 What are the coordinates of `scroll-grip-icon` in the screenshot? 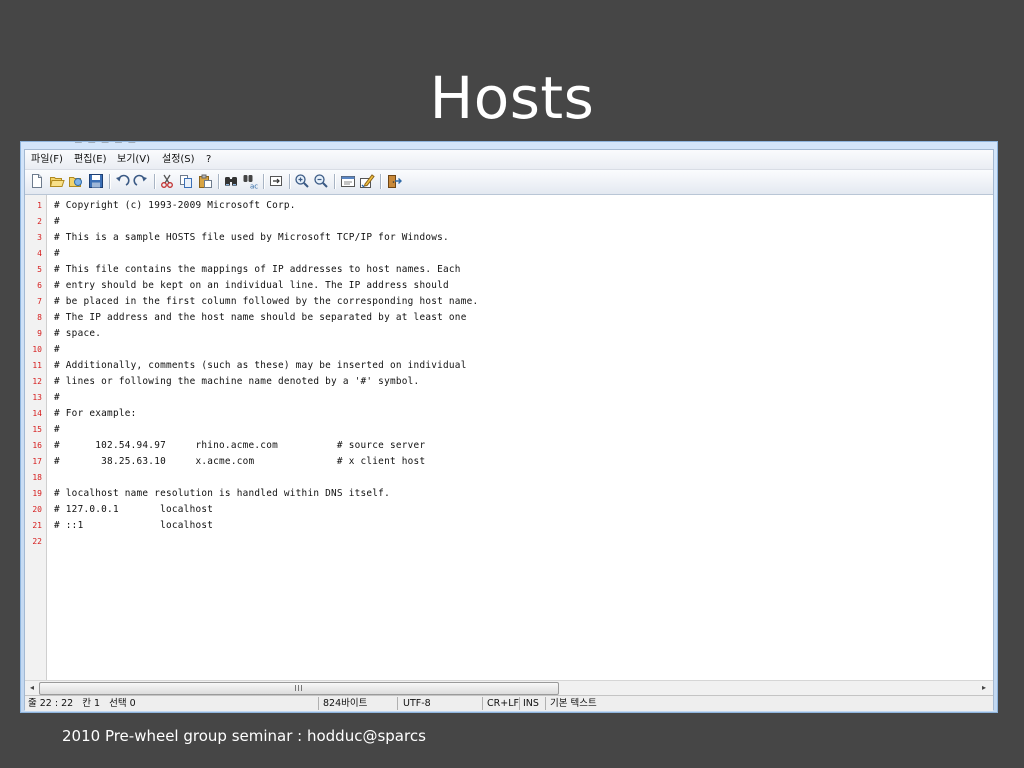 It's located at (299, 688).